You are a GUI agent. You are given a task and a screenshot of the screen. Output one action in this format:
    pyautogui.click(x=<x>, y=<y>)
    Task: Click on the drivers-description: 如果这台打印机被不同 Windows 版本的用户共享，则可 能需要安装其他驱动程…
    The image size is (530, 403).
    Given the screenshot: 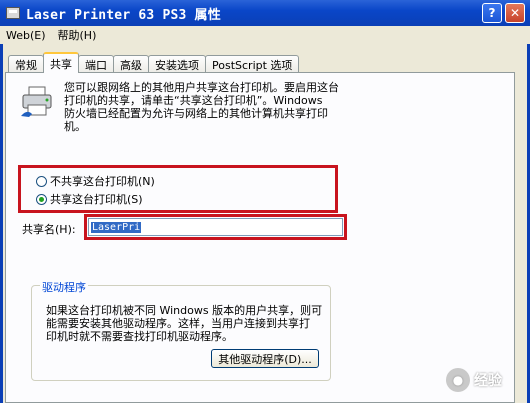 What is the action you would take?
    pyautogui.click(x=184, y=323)
    